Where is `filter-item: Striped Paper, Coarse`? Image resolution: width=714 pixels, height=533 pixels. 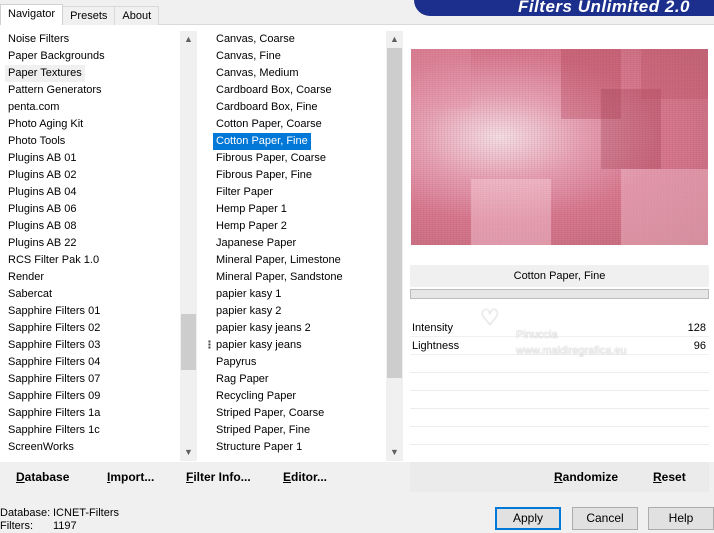
filter-item: Striped Paper, Coarse is located at coordinates (297, 413).